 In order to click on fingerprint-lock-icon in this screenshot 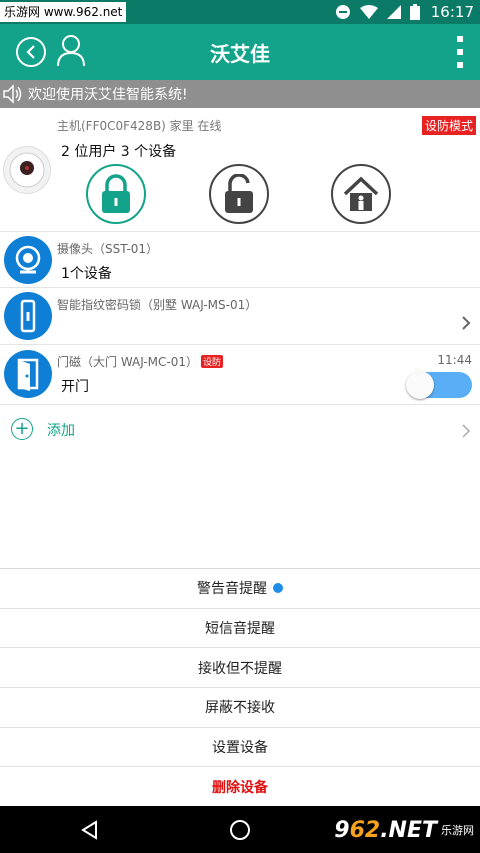, I will do `click(28, 316)`.